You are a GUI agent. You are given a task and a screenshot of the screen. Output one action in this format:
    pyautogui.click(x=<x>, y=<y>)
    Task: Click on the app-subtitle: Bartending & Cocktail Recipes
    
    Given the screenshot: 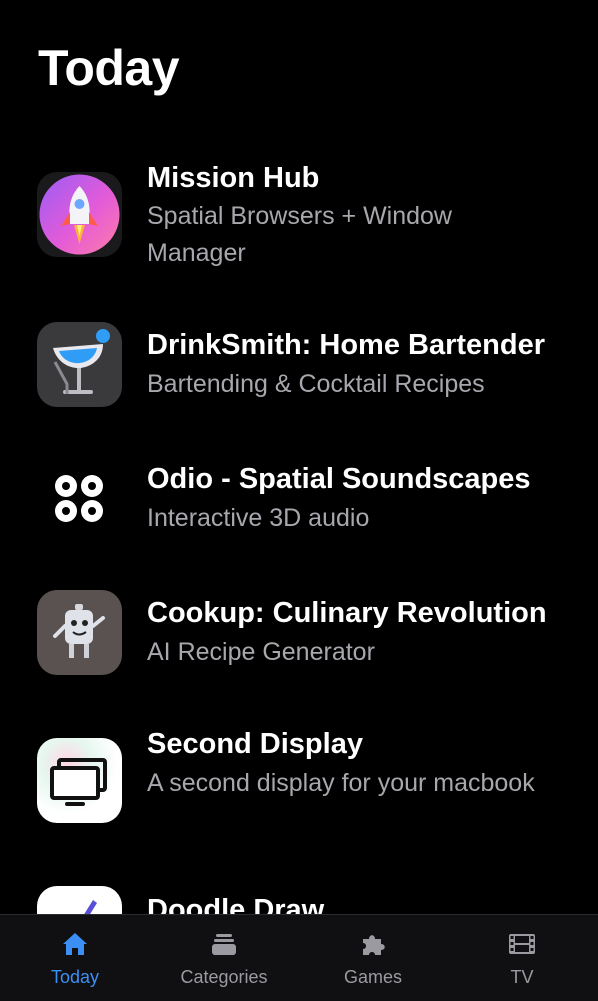 What is the action you would take?
    pyautogui.click(x=316, y=384)
    